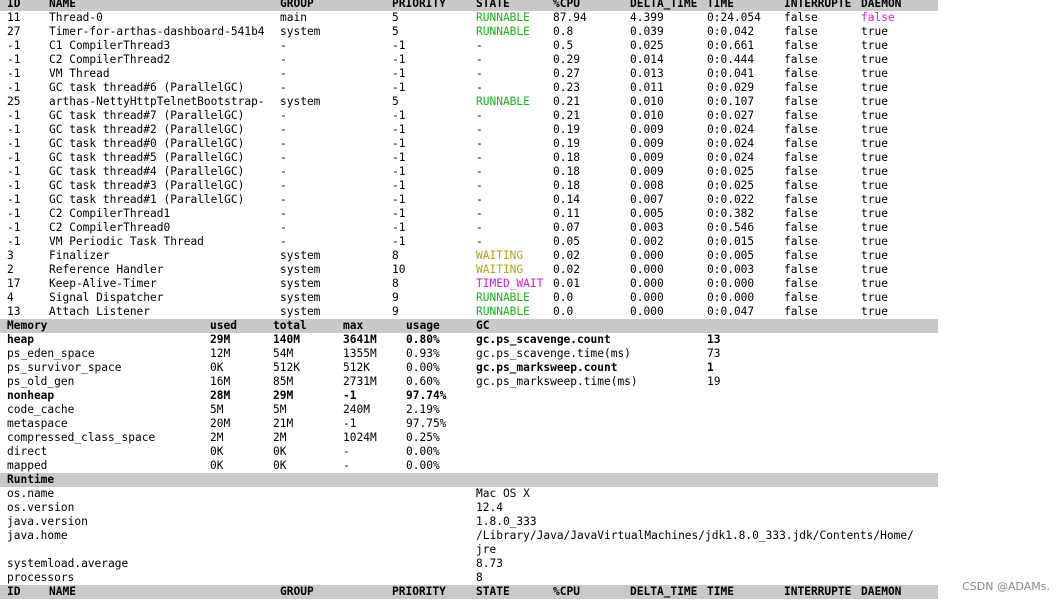  I want to click on memory-used-cell: 0K, so click(217, 367).